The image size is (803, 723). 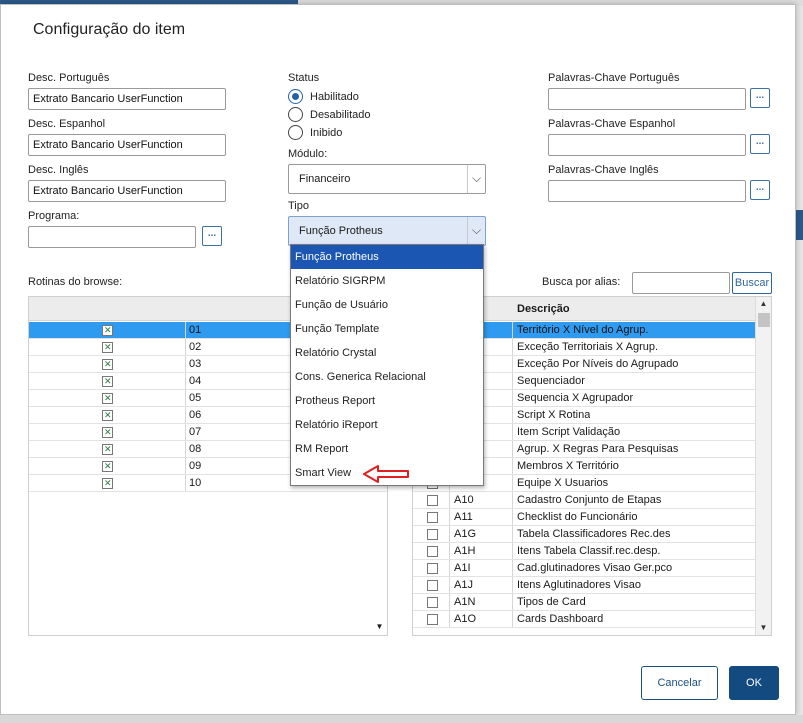 What do you see at coordinates (584, 585) in the screenshot?
I see `alias-row: A1J Itens Aglutinadores Visao` at bounding box center [584, 585].